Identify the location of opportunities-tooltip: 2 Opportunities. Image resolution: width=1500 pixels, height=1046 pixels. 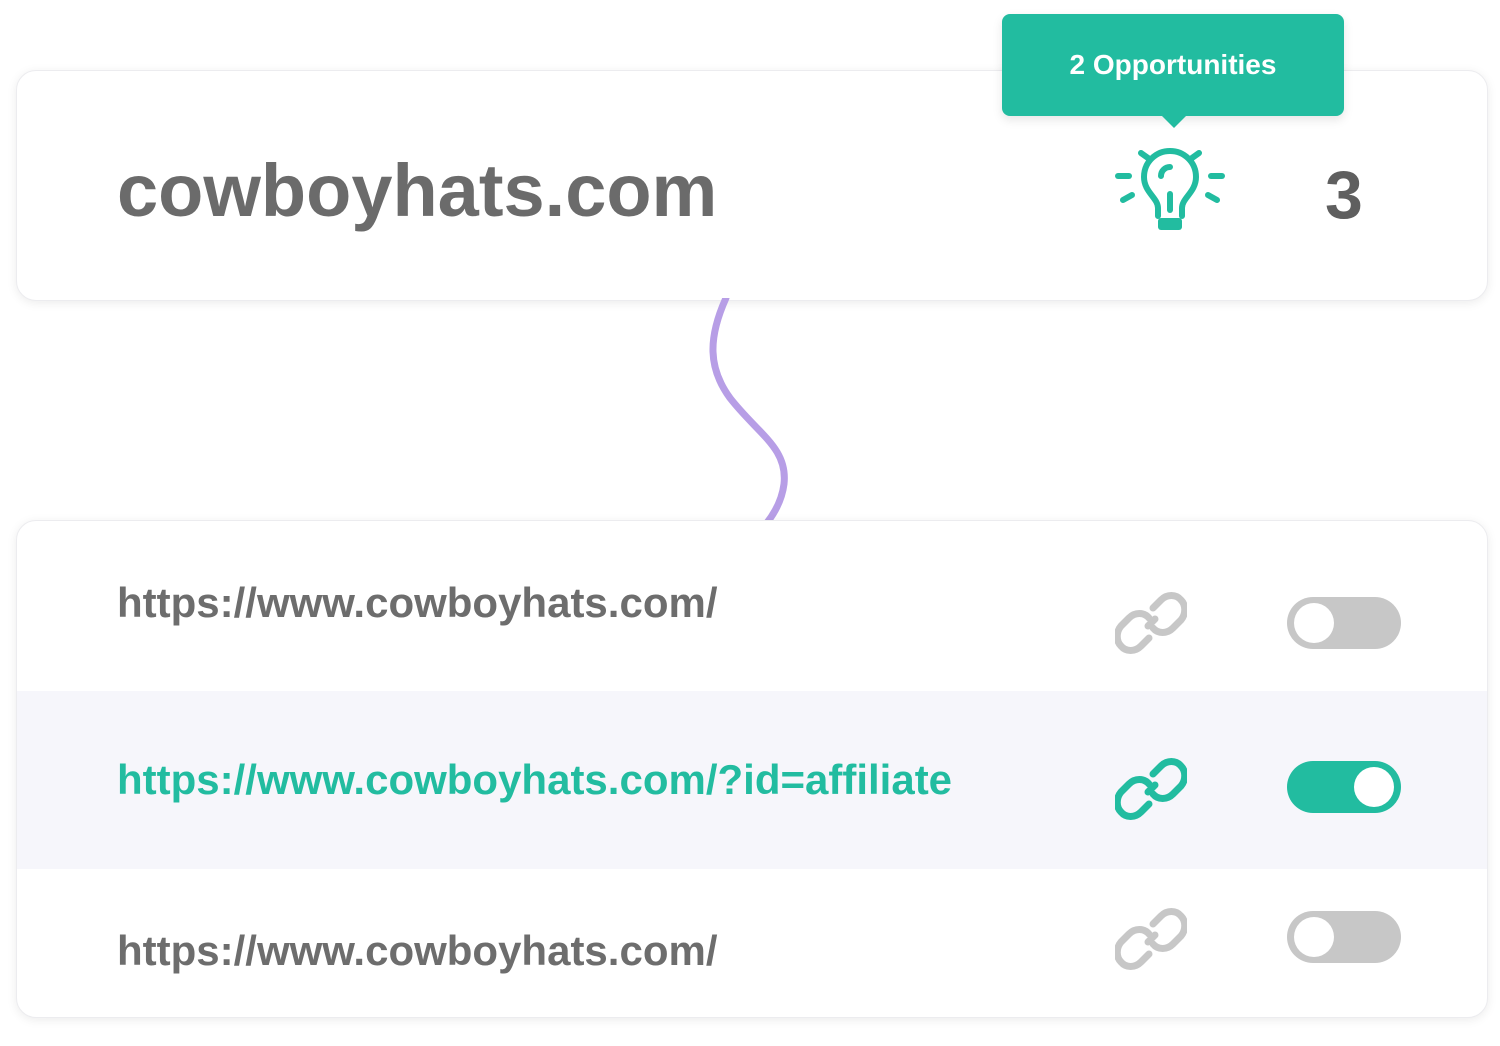
(1173, 65).